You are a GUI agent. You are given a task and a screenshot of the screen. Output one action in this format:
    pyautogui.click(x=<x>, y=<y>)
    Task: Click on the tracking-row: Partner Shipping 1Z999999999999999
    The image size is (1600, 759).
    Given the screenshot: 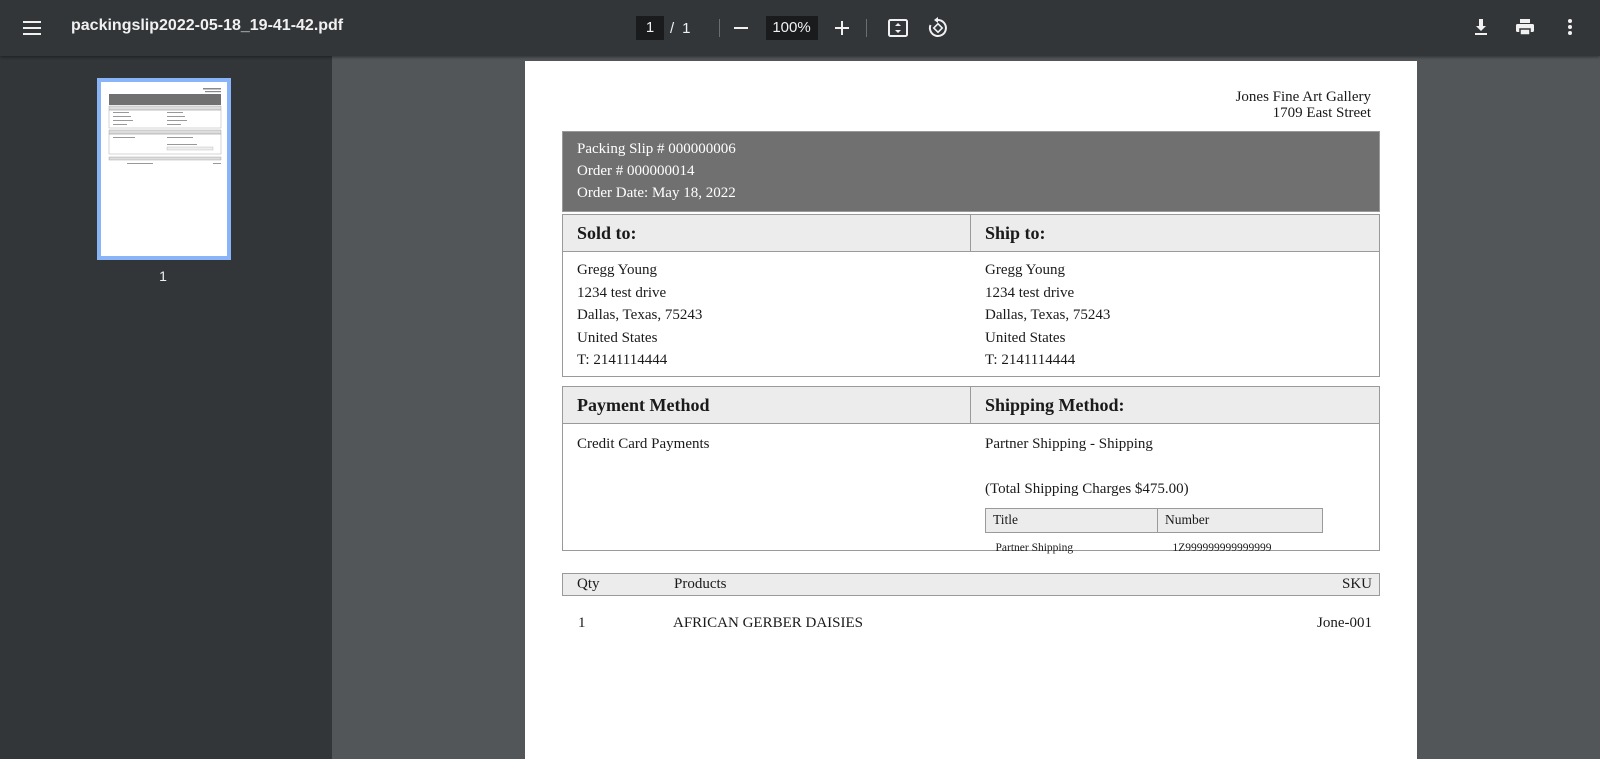 What is the action you would take?
    pyautogui.click(x=1154, y=545)
    